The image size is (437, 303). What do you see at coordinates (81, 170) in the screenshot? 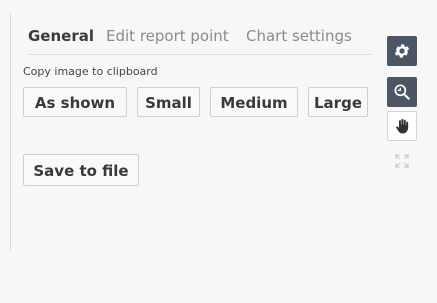
I see `save-to-file-button: Save to file` at bounding box center [81, 170].